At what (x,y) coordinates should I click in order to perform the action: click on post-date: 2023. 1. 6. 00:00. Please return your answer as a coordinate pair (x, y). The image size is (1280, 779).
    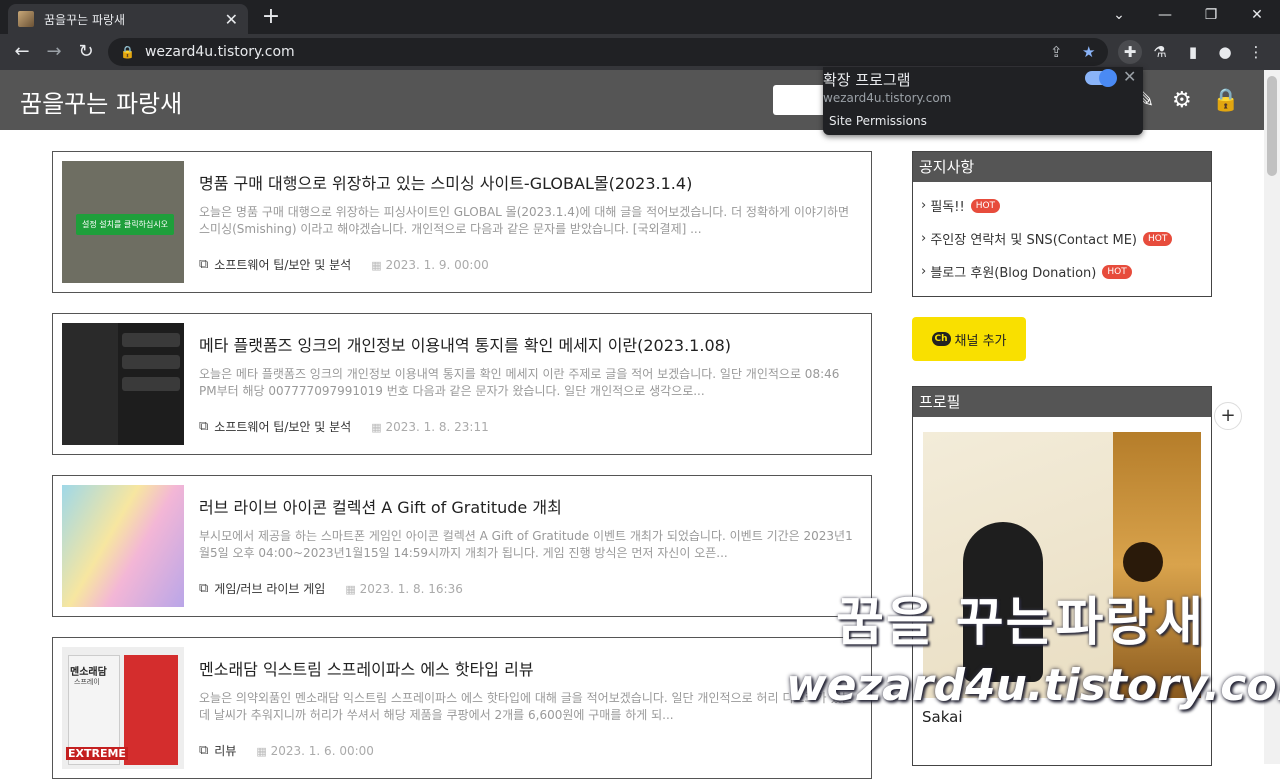
    Looking at the image, I should click on (322, 750).